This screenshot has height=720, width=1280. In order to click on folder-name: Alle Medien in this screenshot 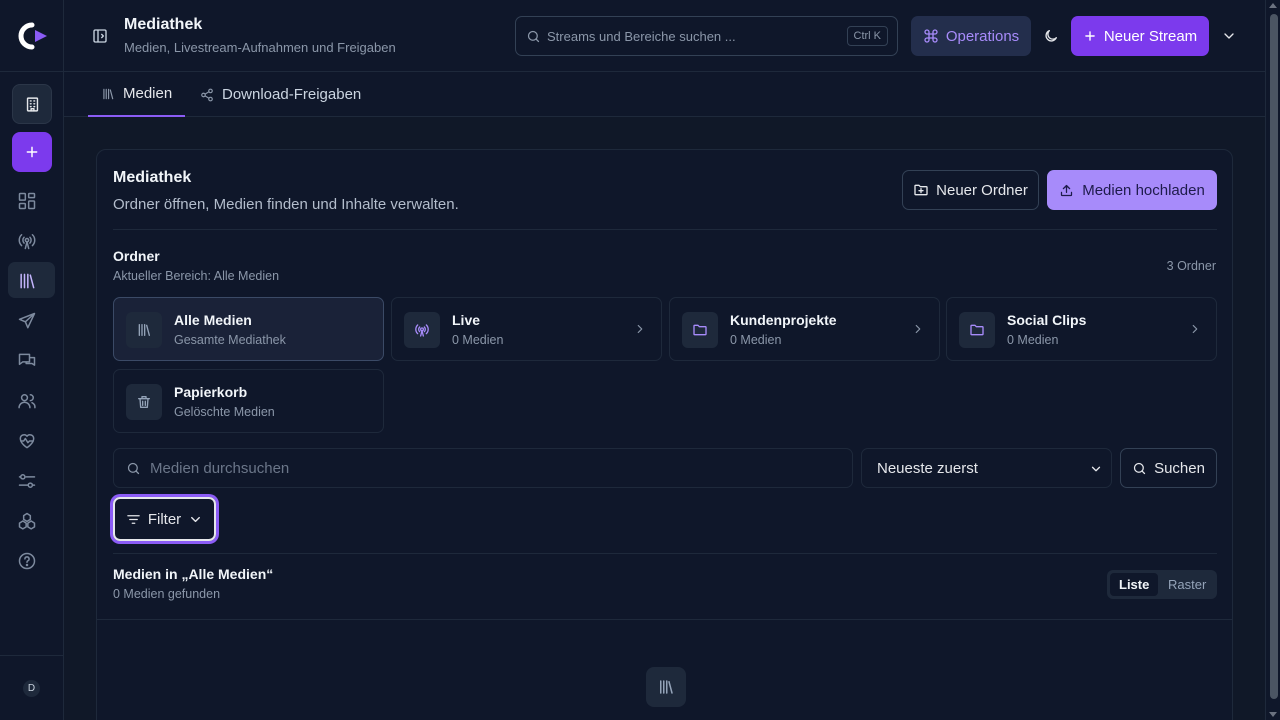, I will do `click(213, 320)`.